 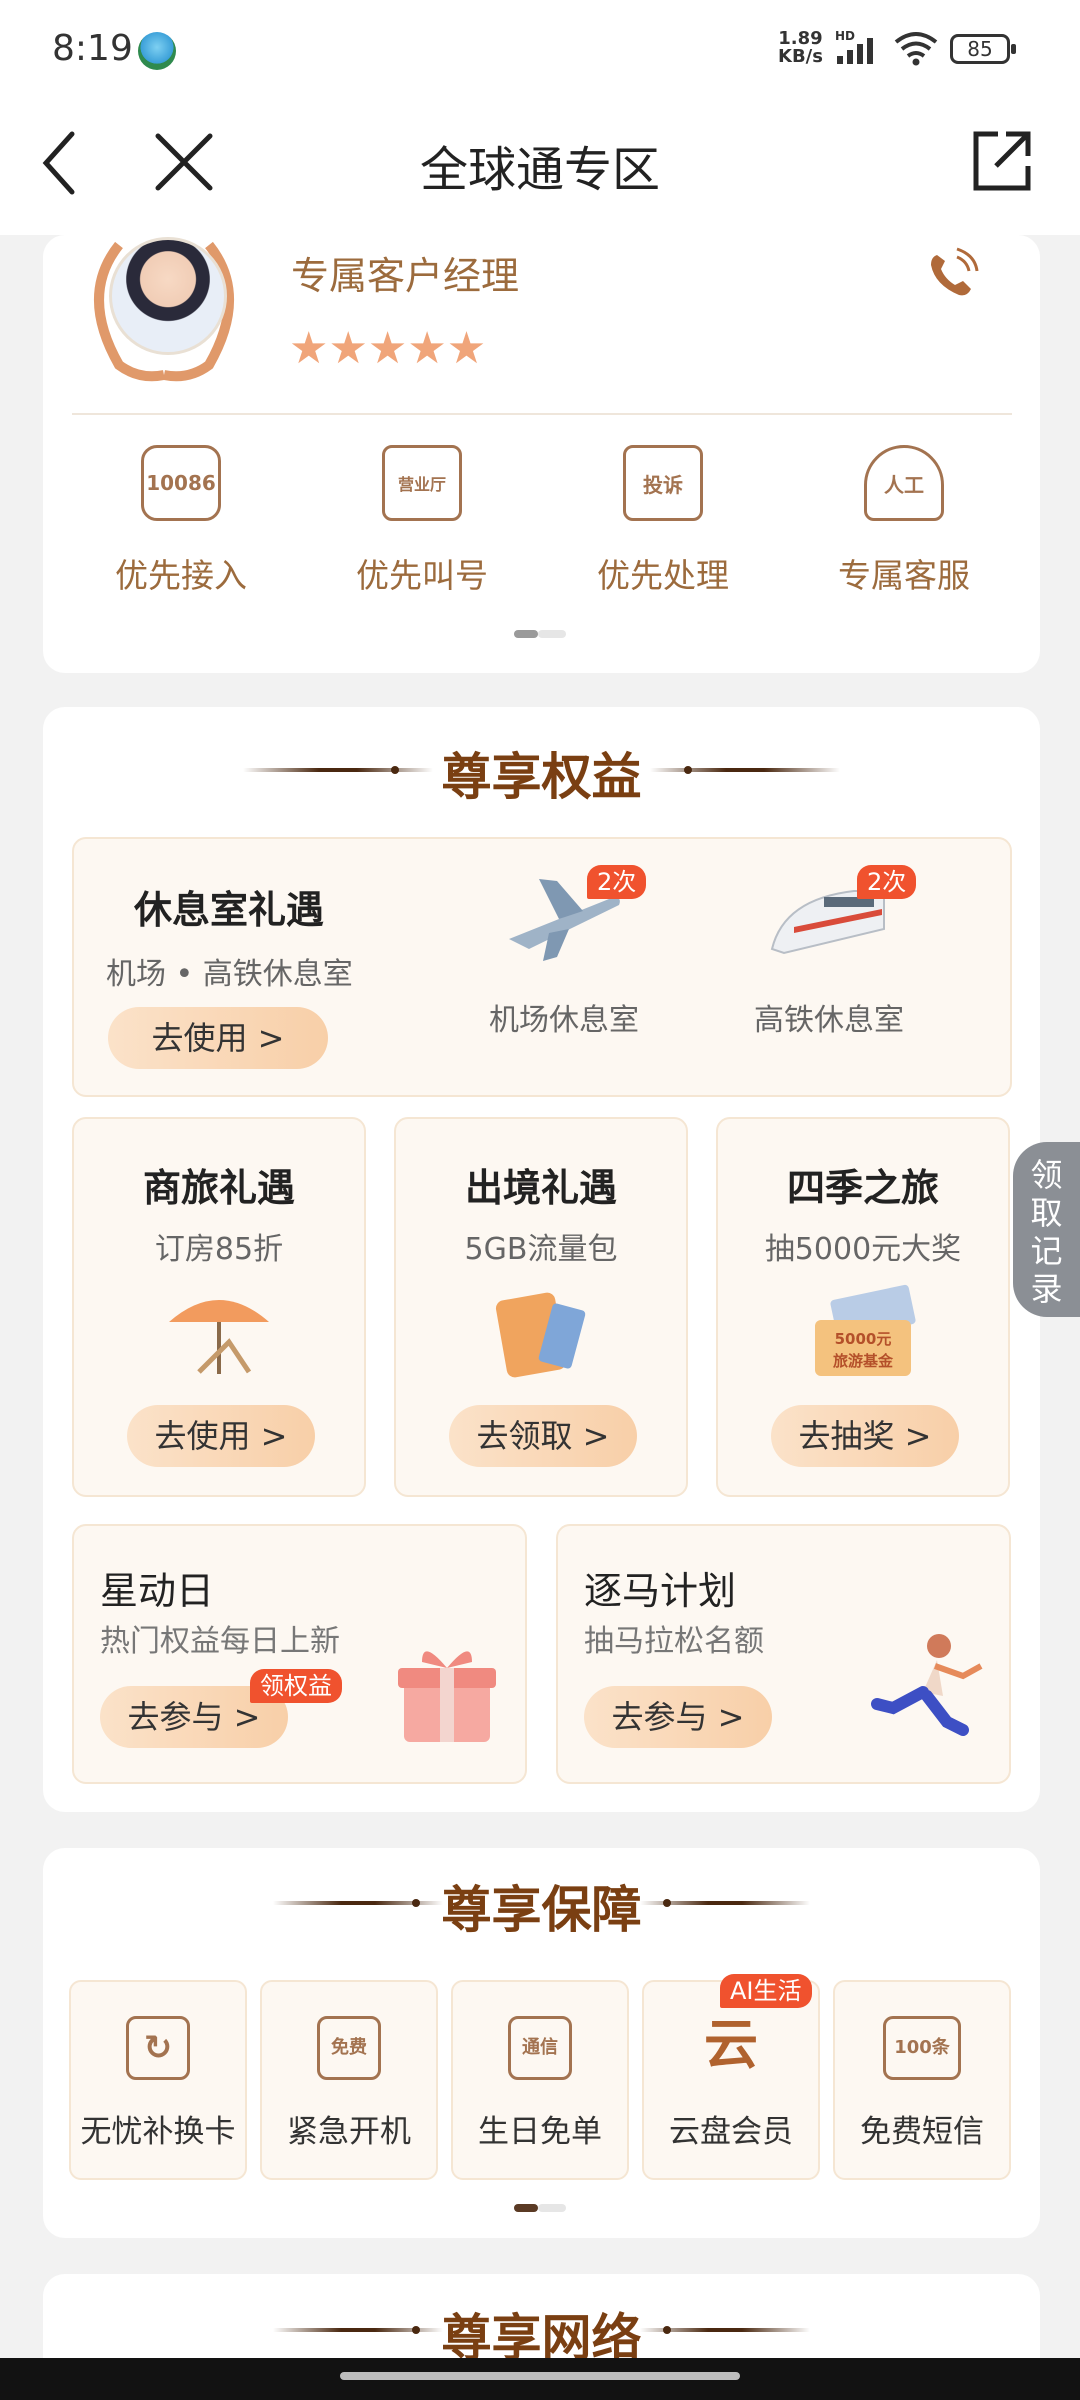 I want to click on complaint-box-icon: 投诉, so click(x=663, y=483).